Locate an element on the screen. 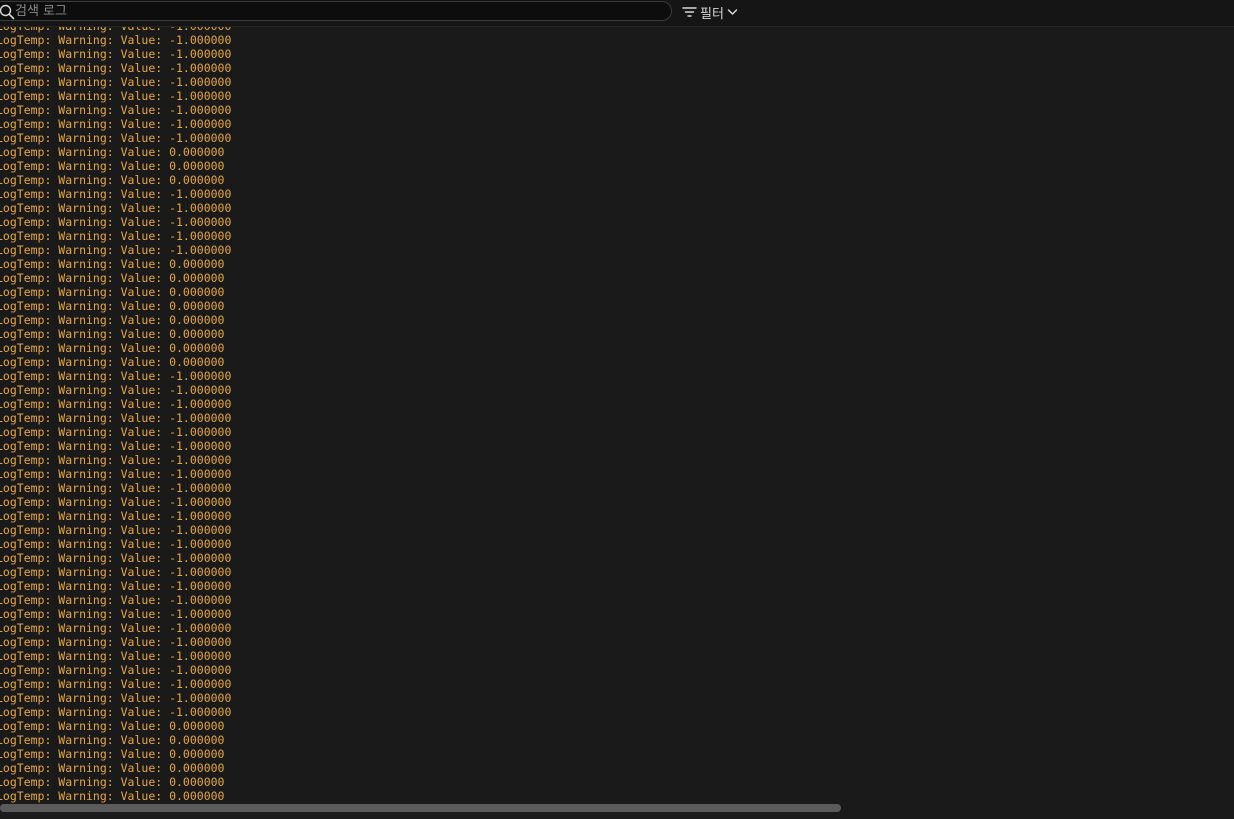 Image resolution: width=1234 pixels, height=819 pixels. filter-button: 필터 is located at coordinates (710, 12).